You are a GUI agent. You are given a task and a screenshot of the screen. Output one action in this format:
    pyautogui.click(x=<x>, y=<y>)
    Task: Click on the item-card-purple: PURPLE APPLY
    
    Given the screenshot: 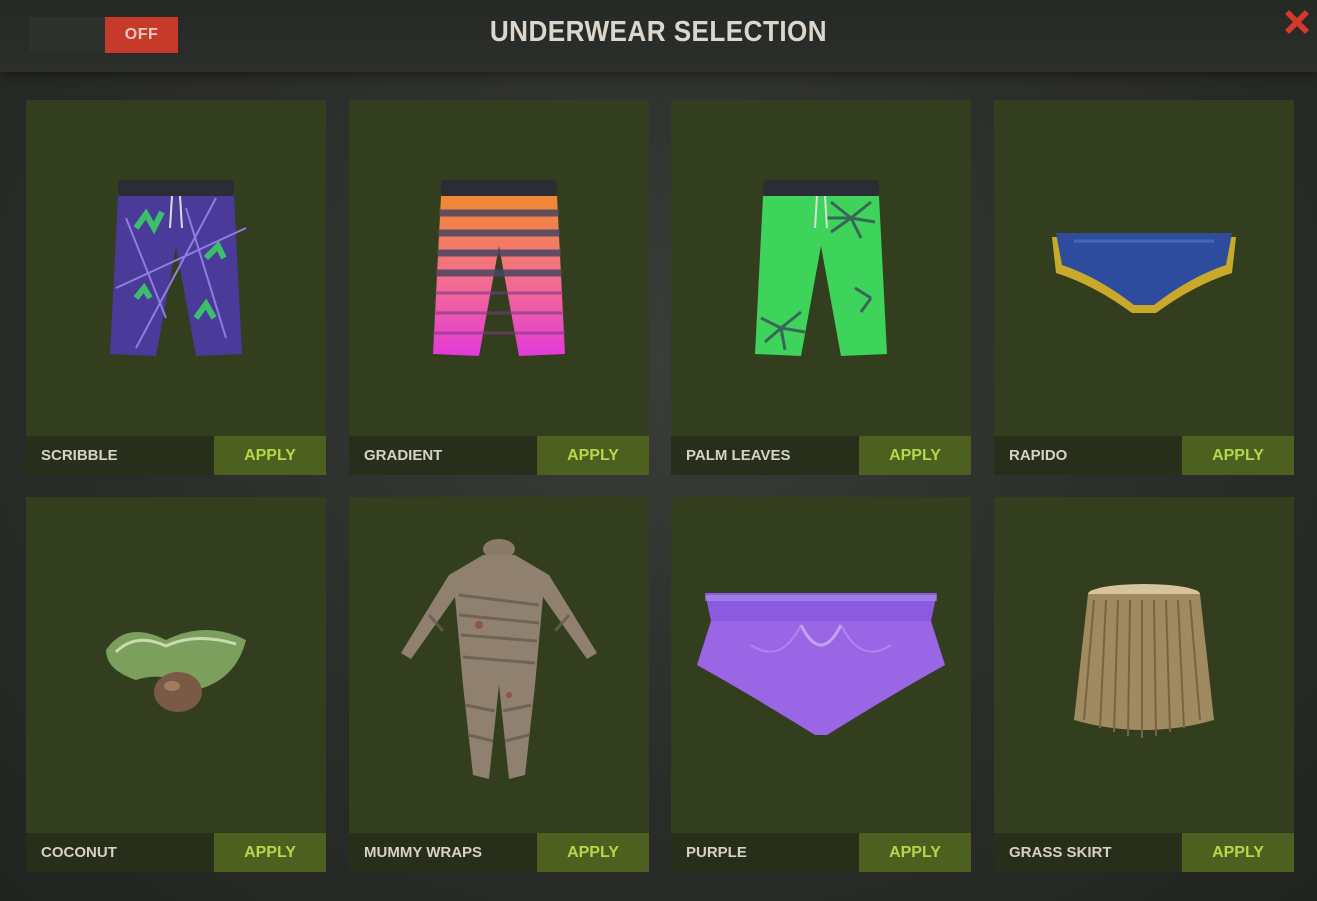 What is the action you would take?
    pyautogui.click(x=821, y=684)
    